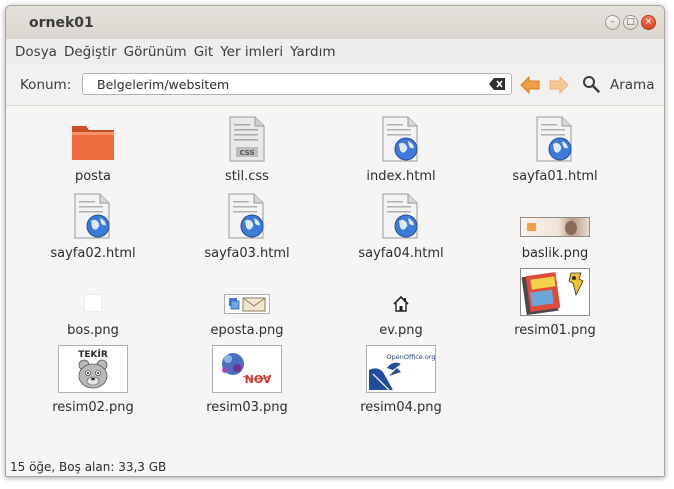 The image size is (674, 489). What do you see at coordinates (251, 52) in the screenshot?
I see `menu-yer-imleri: Yer imleri` at bounding box center [251, 52].